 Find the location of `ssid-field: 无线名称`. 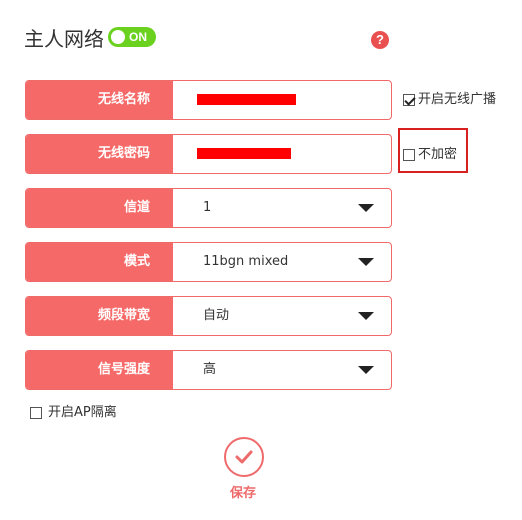

ssid-field: 无线名称 is located at coordinates (208, 100).